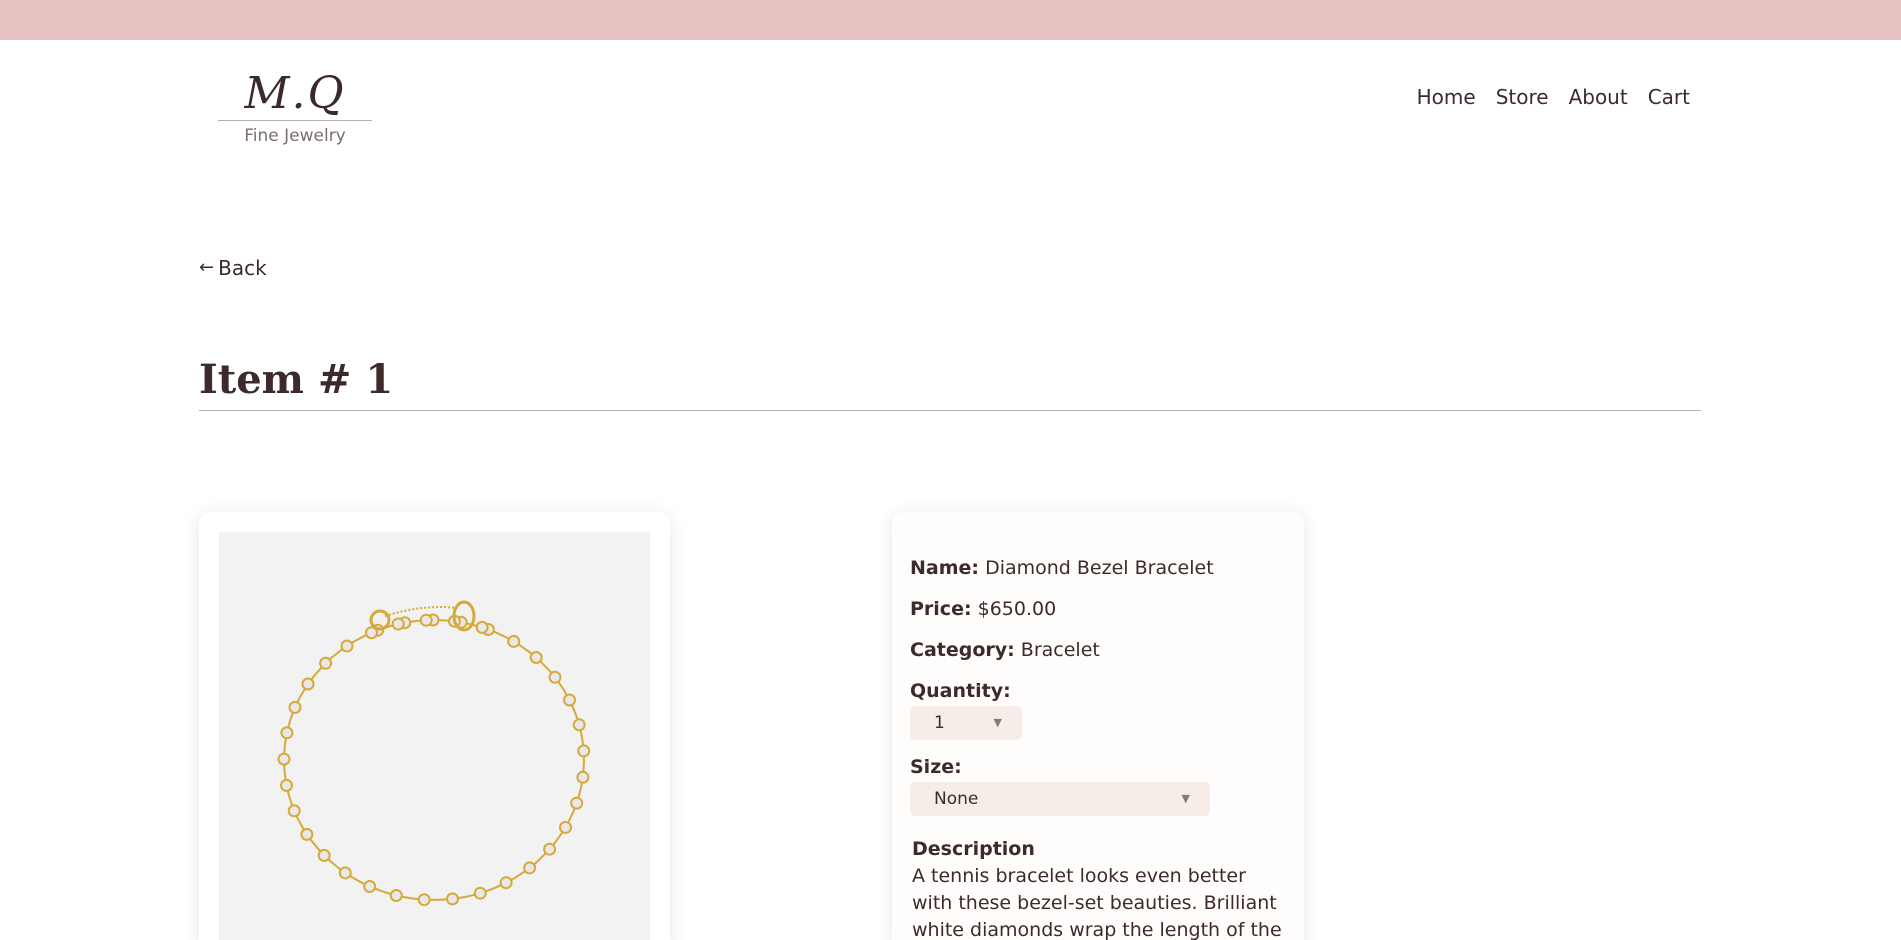 The width and height of the screenshot is (1901, 940). I want to click on title-divider, so click(950, 410).